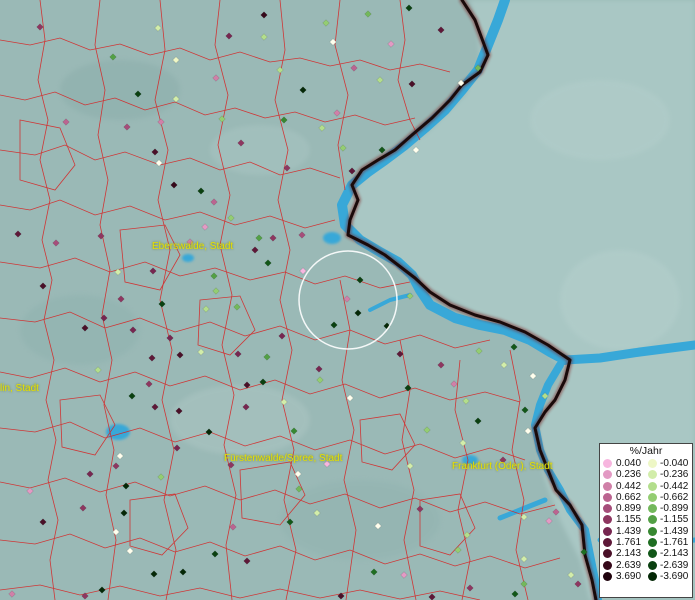 This screenshot has height=600, width=695. I want to click on legend-row: 0.236 -0.236, so click(646, 474).